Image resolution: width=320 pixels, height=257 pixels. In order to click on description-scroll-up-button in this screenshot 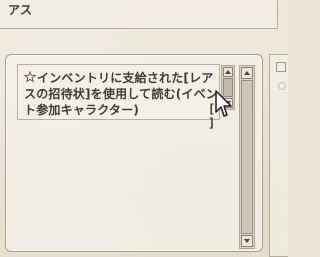, I will do `click(228, 72)`.